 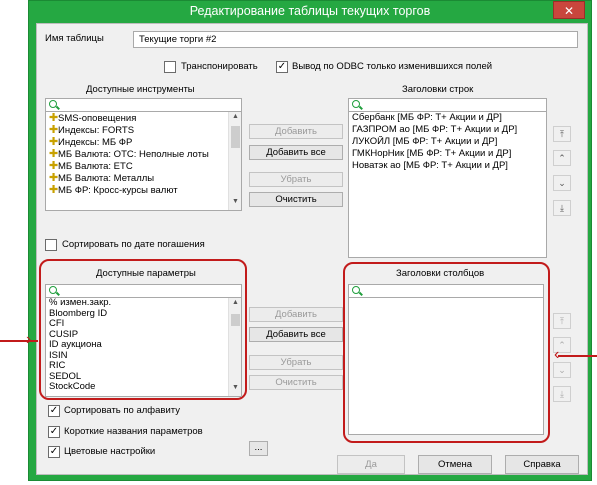 I want to click on param-item: Bloomberg ID, so click(x=143, y=314).